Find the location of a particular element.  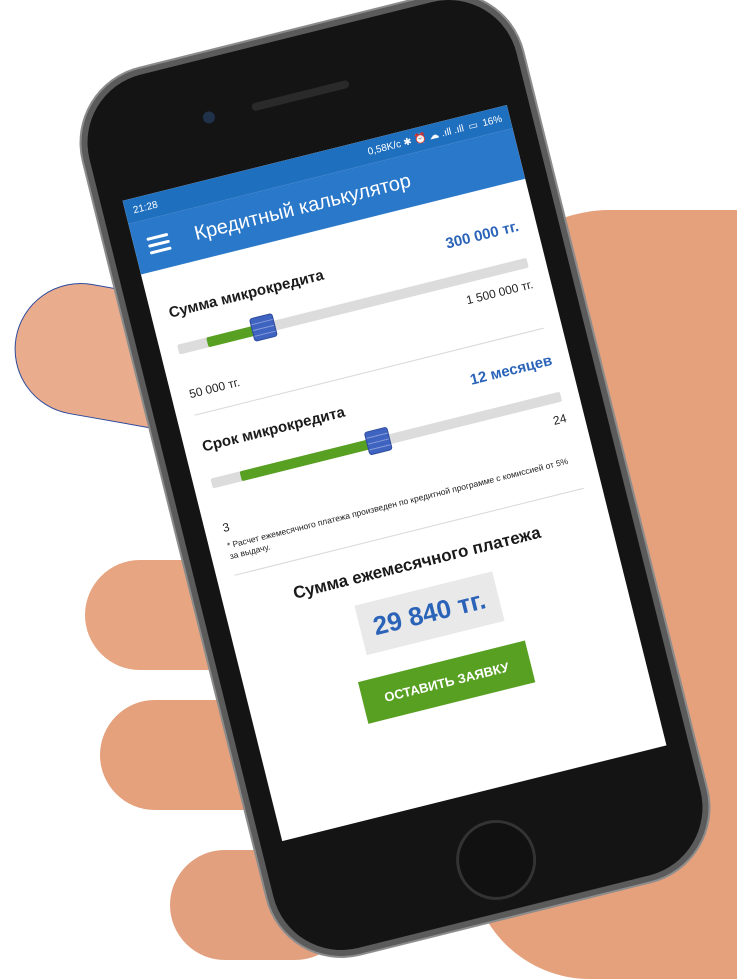

hamburger-icon is located at coordinates (159, 243).